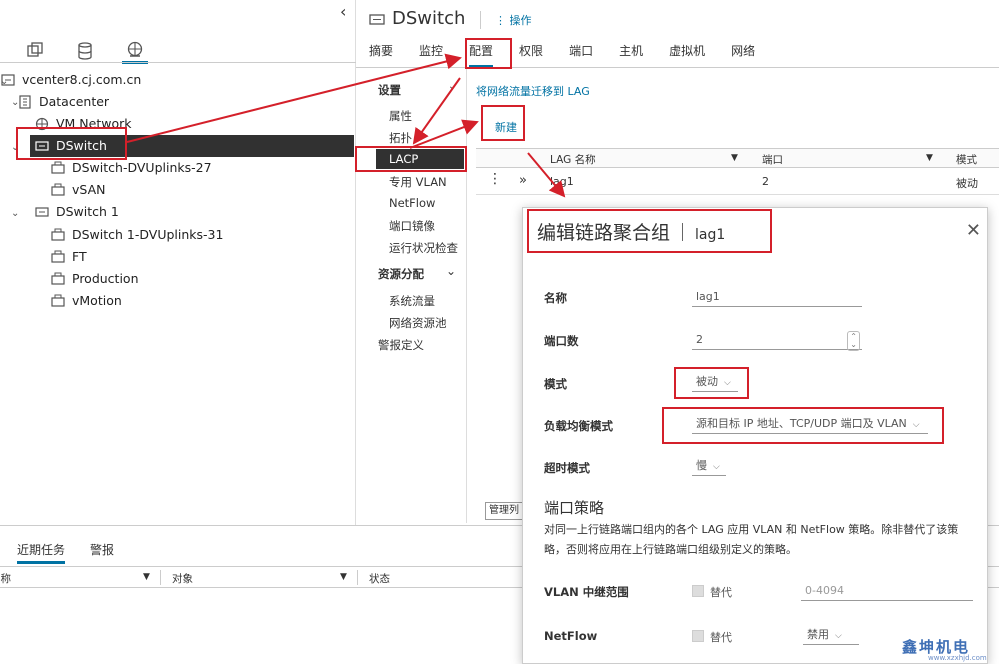 The width and height of the screenshot is (999, 664). What do you see at coordinates (346, 125) in the screenshot?
I see `annotation-arrows` at bounding box center [346, 125].